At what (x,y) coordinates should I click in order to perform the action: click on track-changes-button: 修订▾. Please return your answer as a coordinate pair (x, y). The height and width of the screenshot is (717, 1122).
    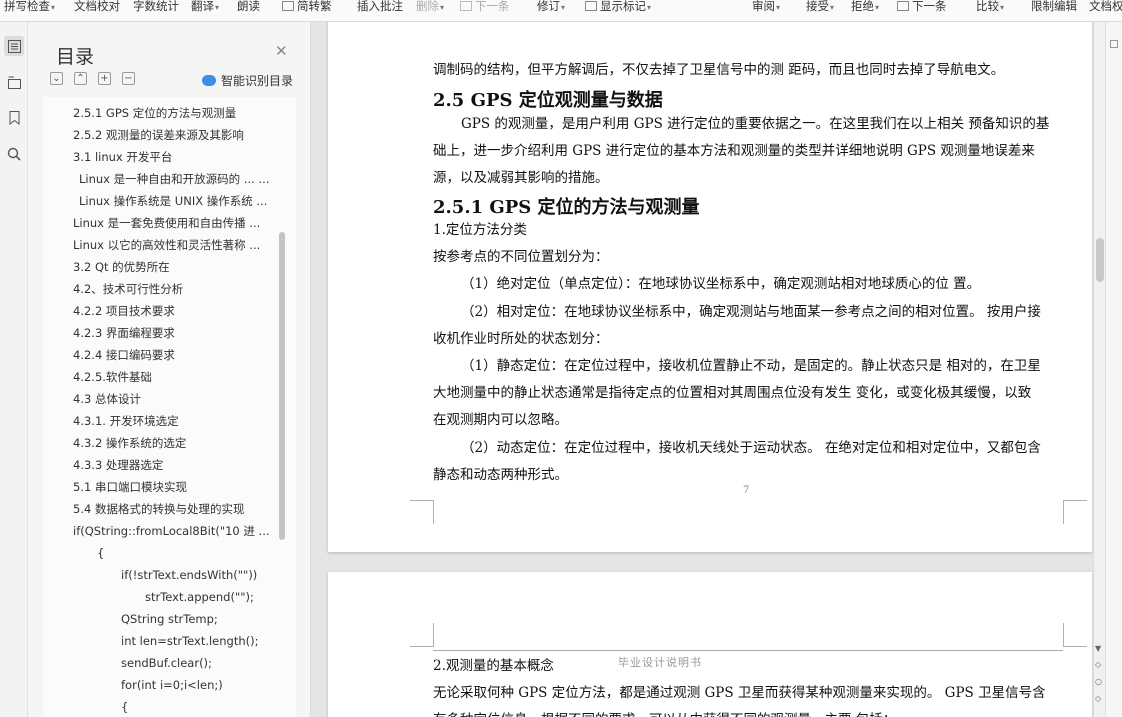
    Looking at the image, I should click on (551, 7).